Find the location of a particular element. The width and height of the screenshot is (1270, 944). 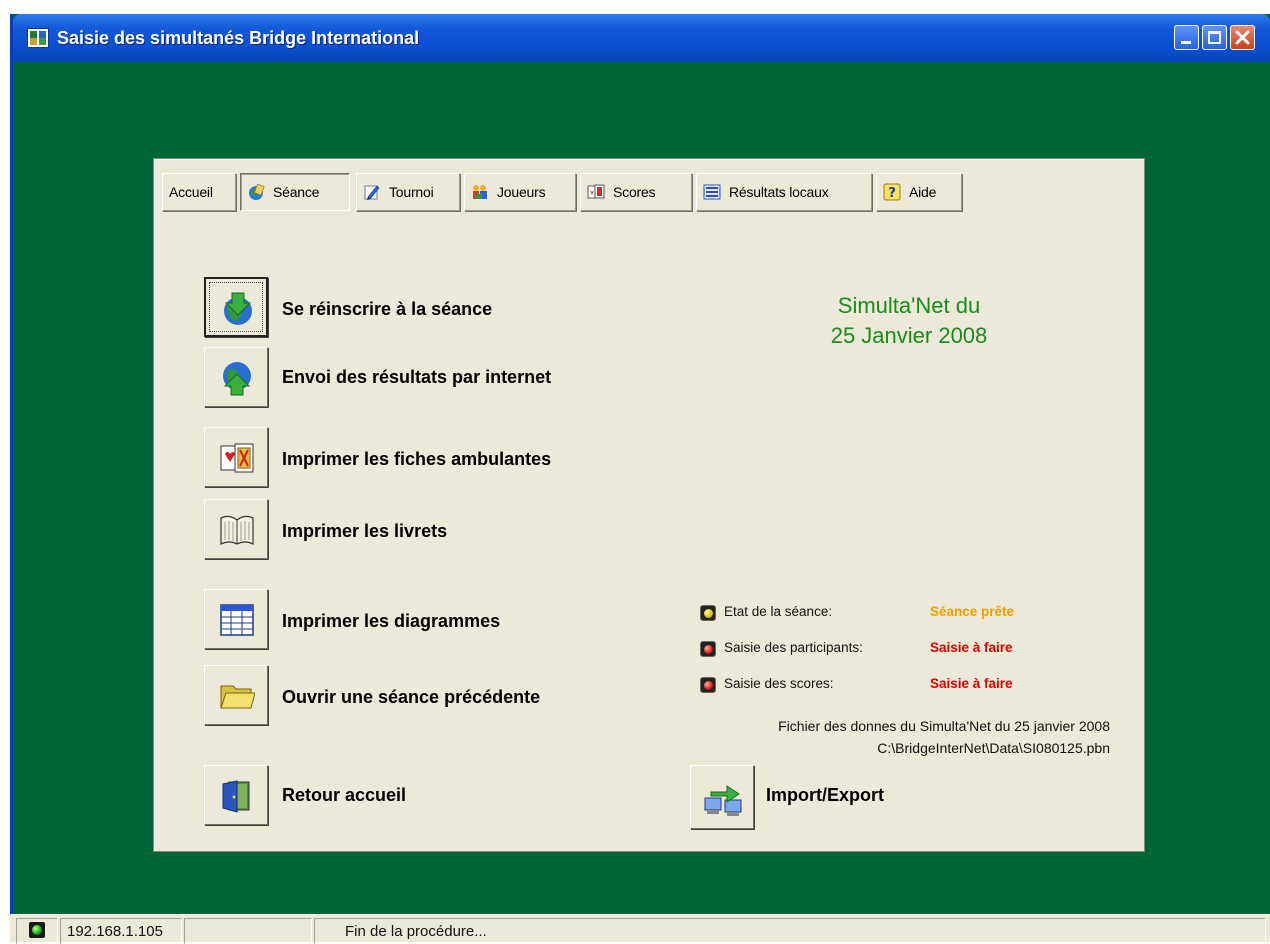

book-icon is located at coordinates (237, 530).